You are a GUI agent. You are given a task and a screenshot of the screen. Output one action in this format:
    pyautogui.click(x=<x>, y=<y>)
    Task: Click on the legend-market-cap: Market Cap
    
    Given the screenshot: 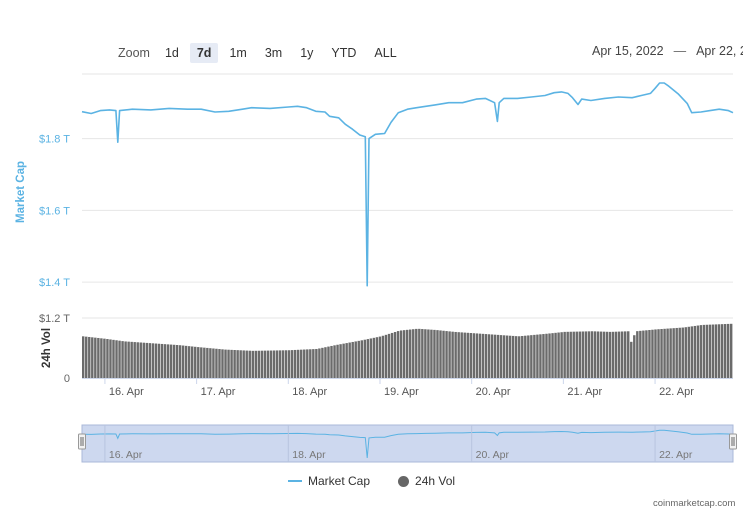 What is the action you would take?
    pyautogui.click(x=329, y=481)
    